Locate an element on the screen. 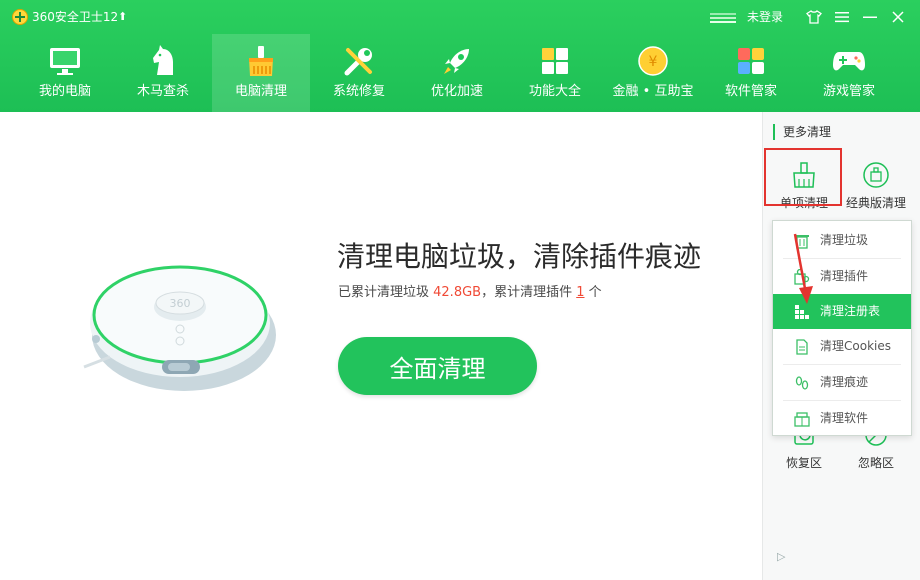 This screenshot has height=580, width=920. apps-icon is located at coordinates (751, 61).